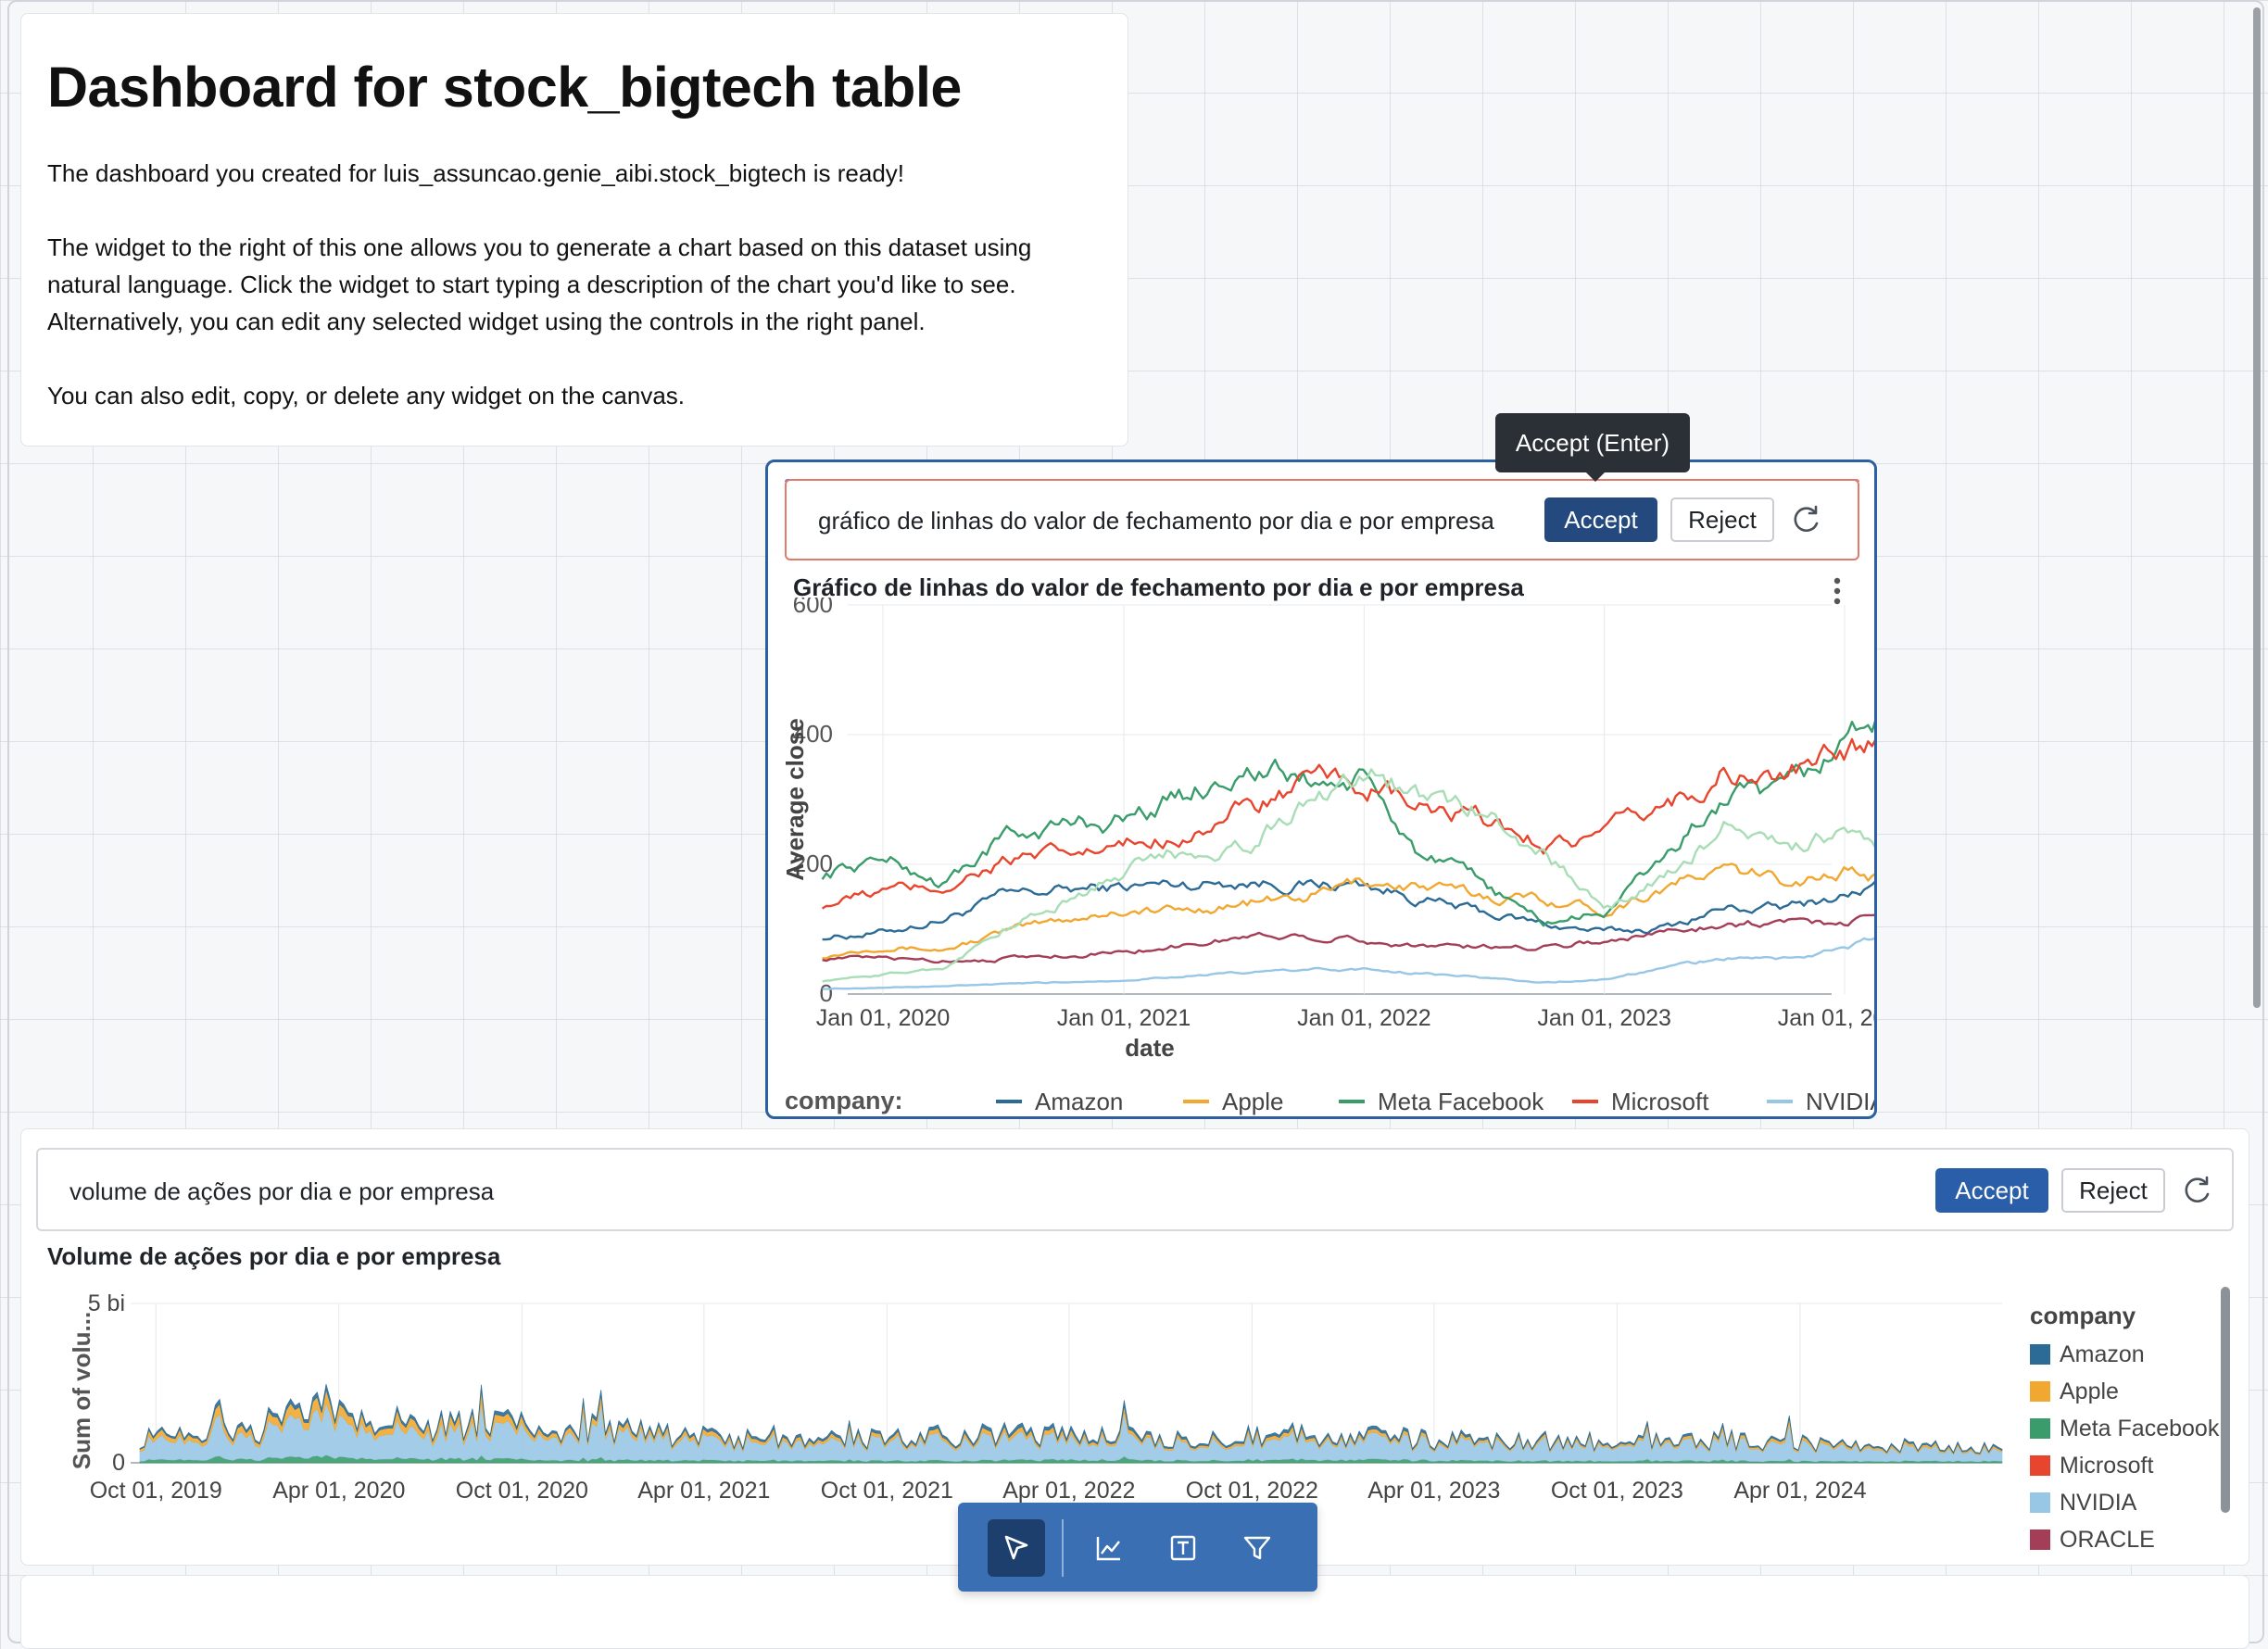  I want to click on x-tick-label: Oct 01, 2020, so click(522, 1491).